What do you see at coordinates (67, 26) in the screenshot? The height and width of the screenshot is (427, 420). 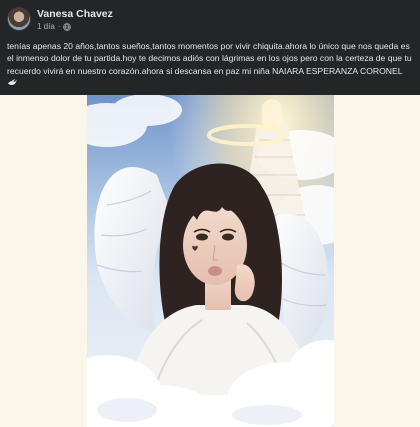 I see `globe-icon` at bounding box center [67, 26].